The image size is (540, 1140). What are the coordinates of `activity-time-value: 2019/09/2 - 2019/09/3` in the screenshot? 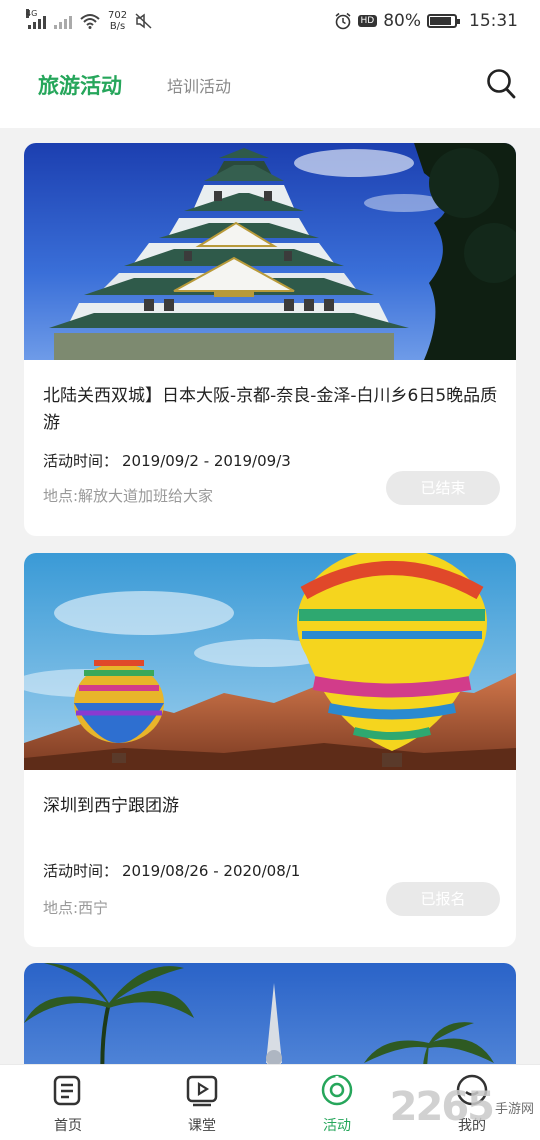 It's located at (206, 461).